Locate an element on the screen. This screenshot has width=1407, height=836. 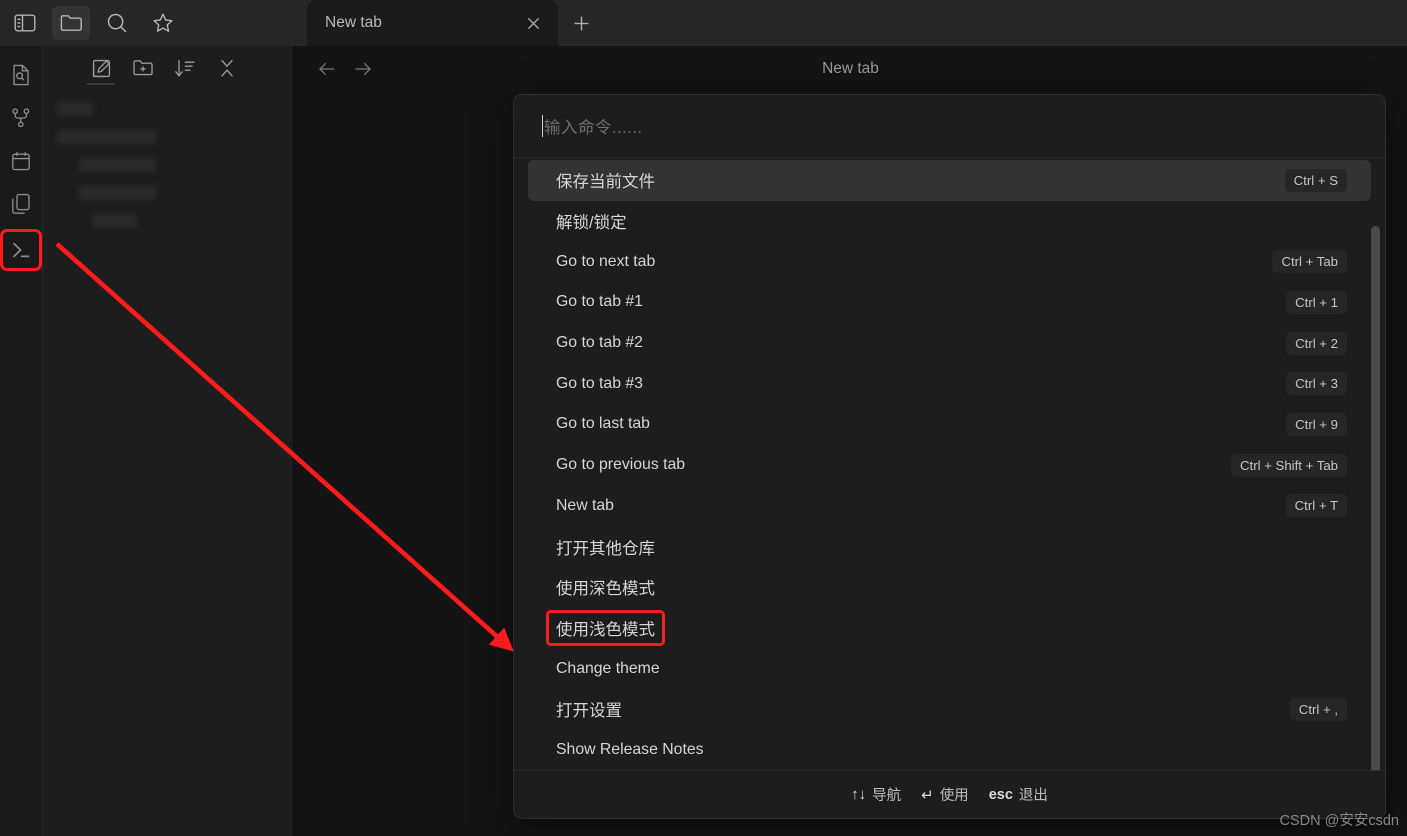
command-label: 使用深色模式 is located at coordinates (605, 589).